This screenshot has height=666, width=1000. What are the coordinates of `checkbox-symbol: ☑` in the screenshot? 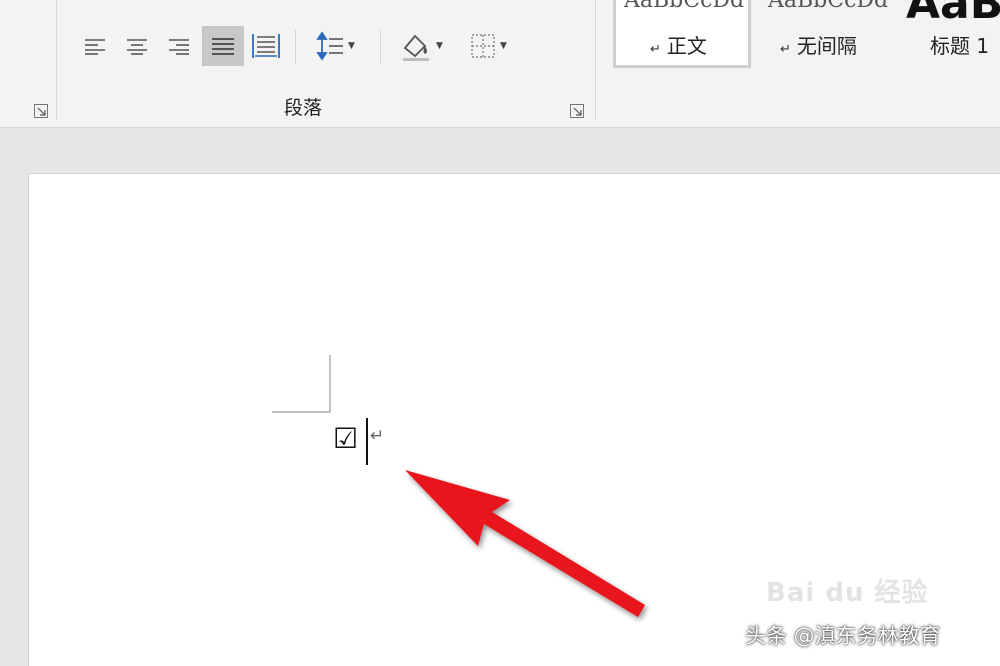 It's located at (346, 438).